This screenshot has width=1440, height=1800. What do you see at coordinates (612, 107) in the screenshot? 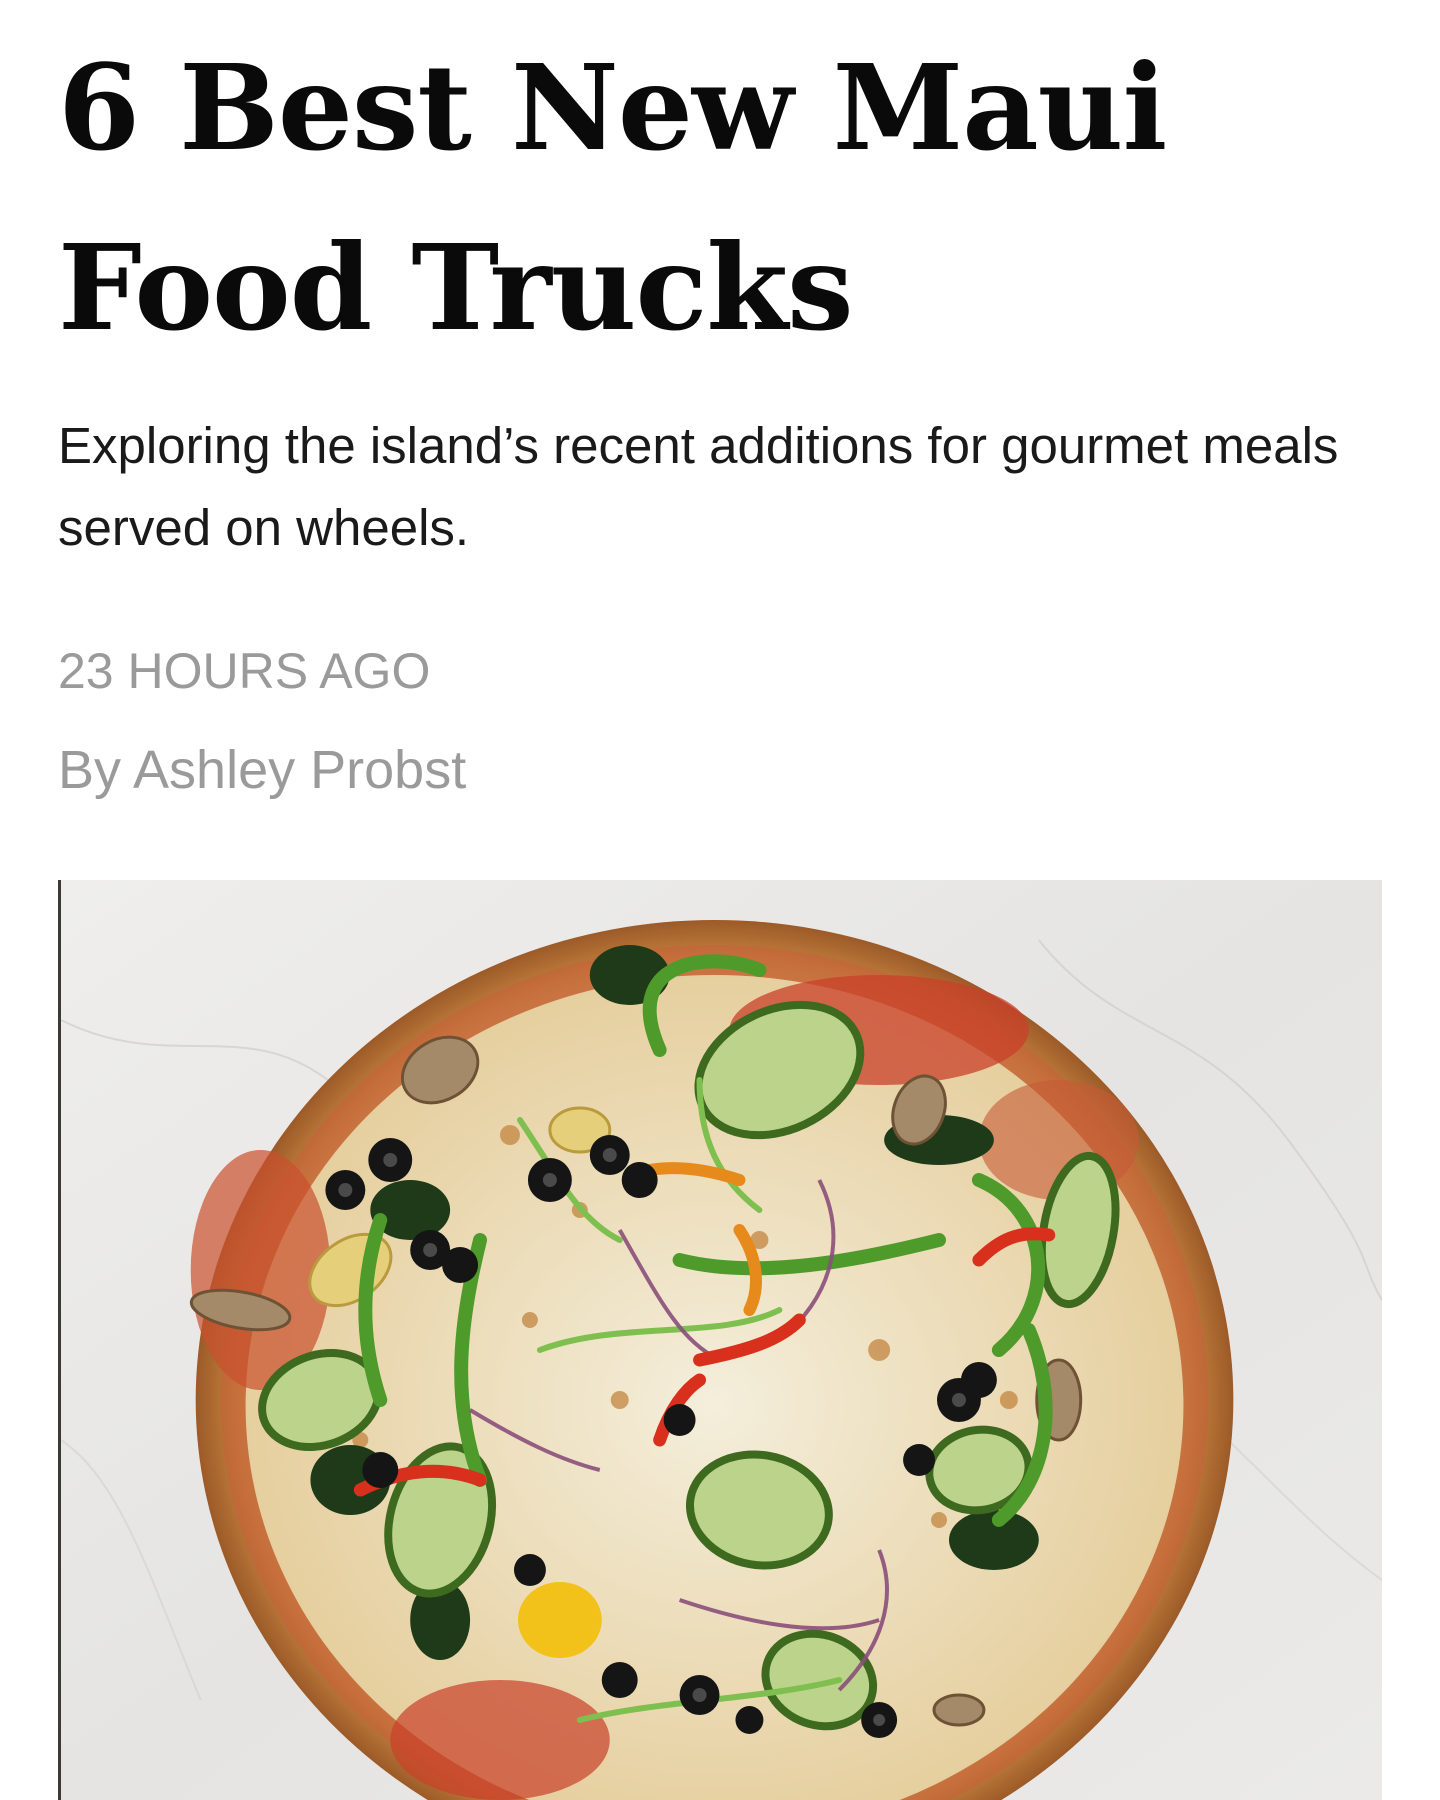
I see `headline-line-1: 6 Best New Maui` at bounding box center [612, 107].